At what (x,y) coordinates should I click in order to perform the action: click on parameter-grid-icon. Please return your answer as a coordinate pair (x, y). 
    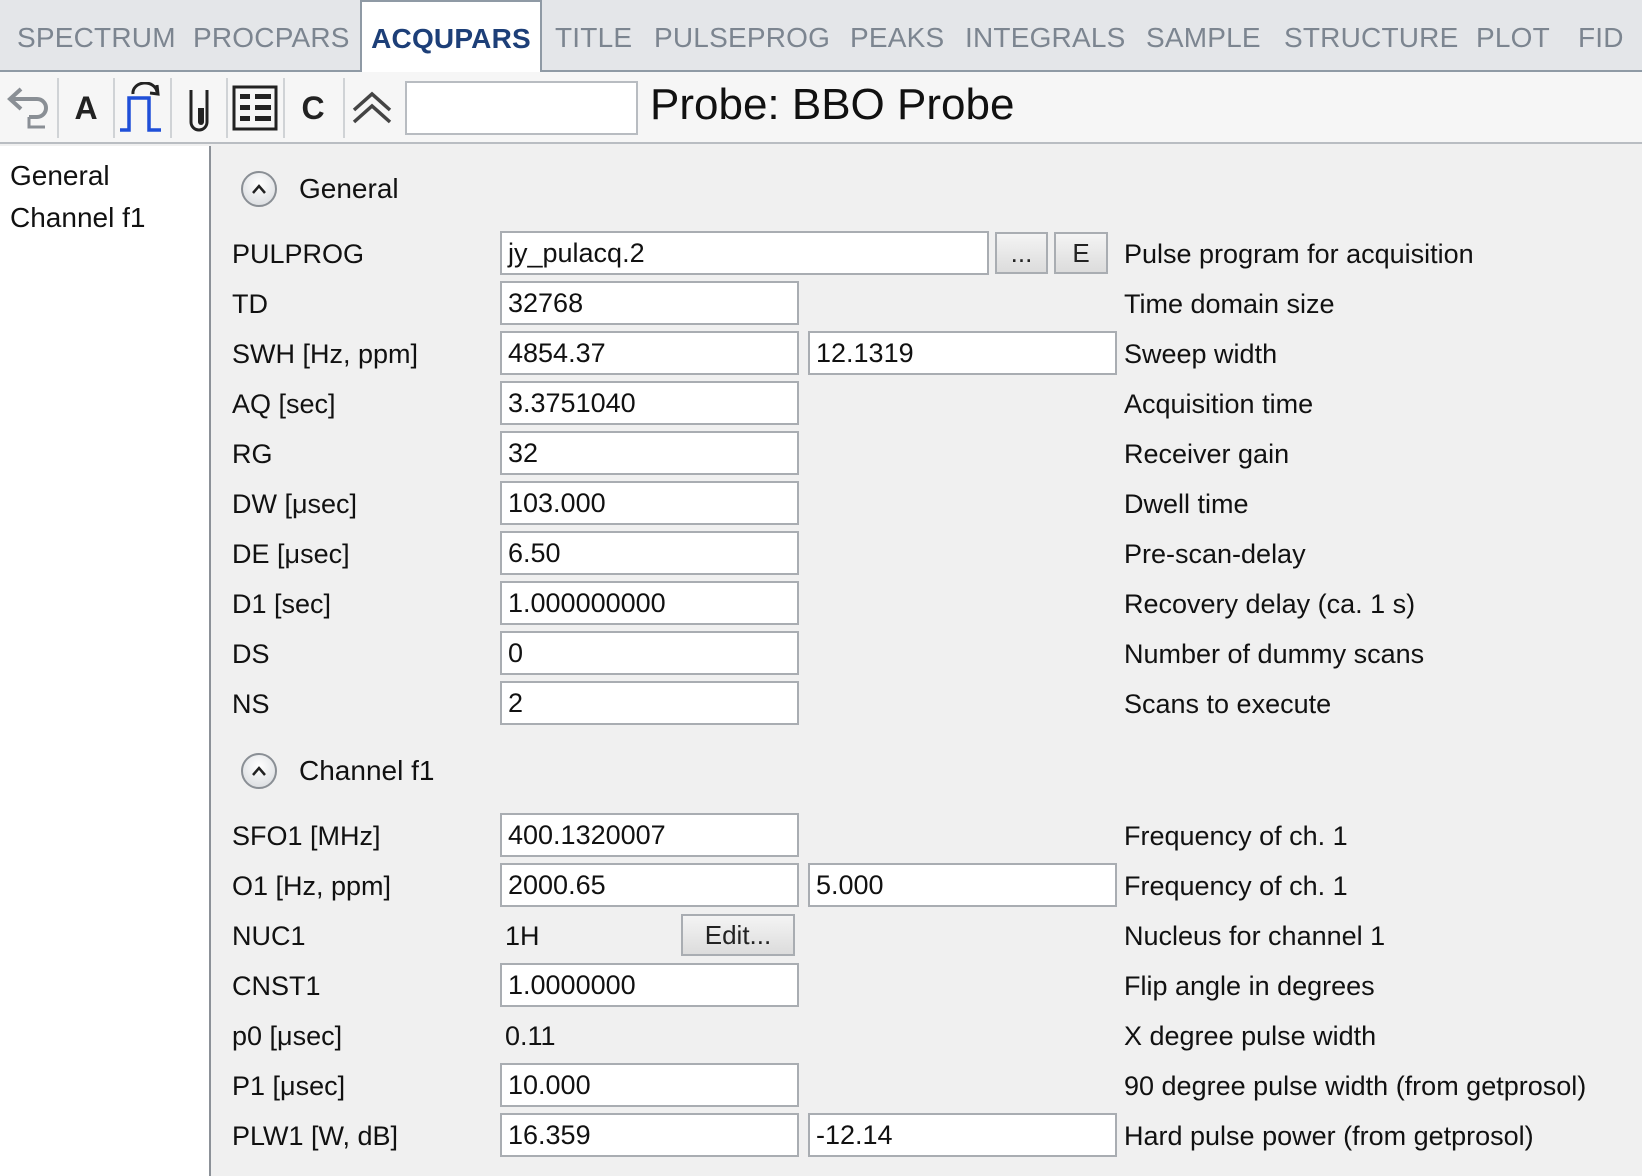
    Looking at the image, I should click on (255, 108).